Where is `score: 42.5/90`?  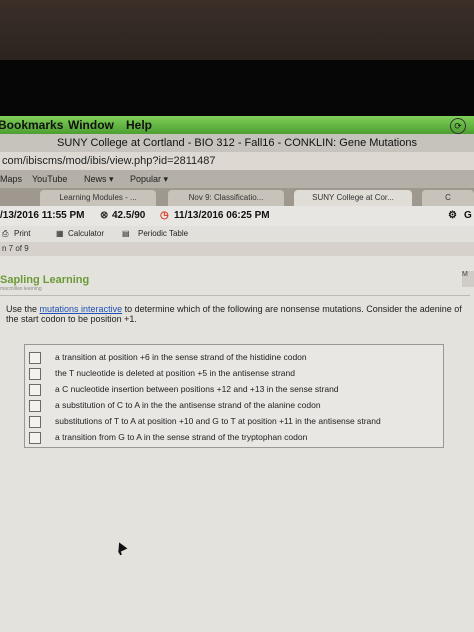
score: 42.5/90 is located at coordinates (129, 215).